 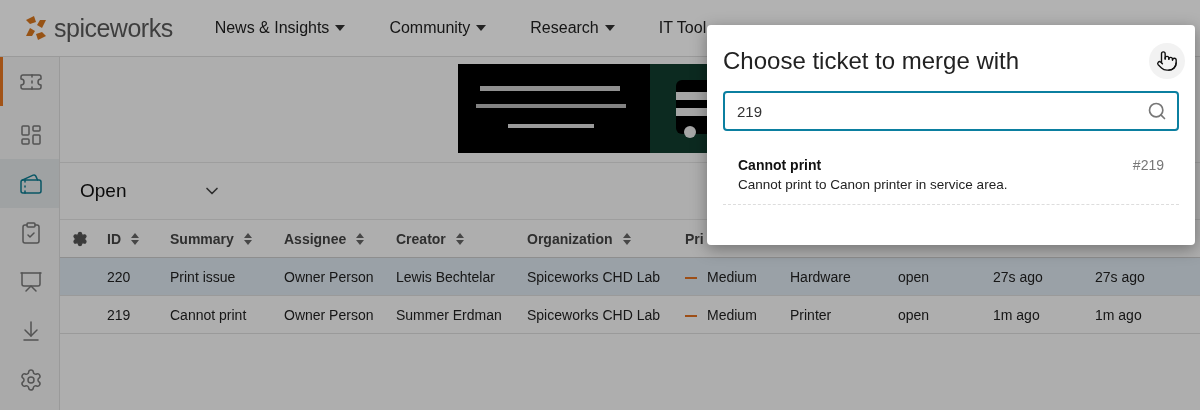 What do you see at coordinates (682, 28) in the screenshot?
I see `nav-link: IT Tool` at bounding box center [682, 28].